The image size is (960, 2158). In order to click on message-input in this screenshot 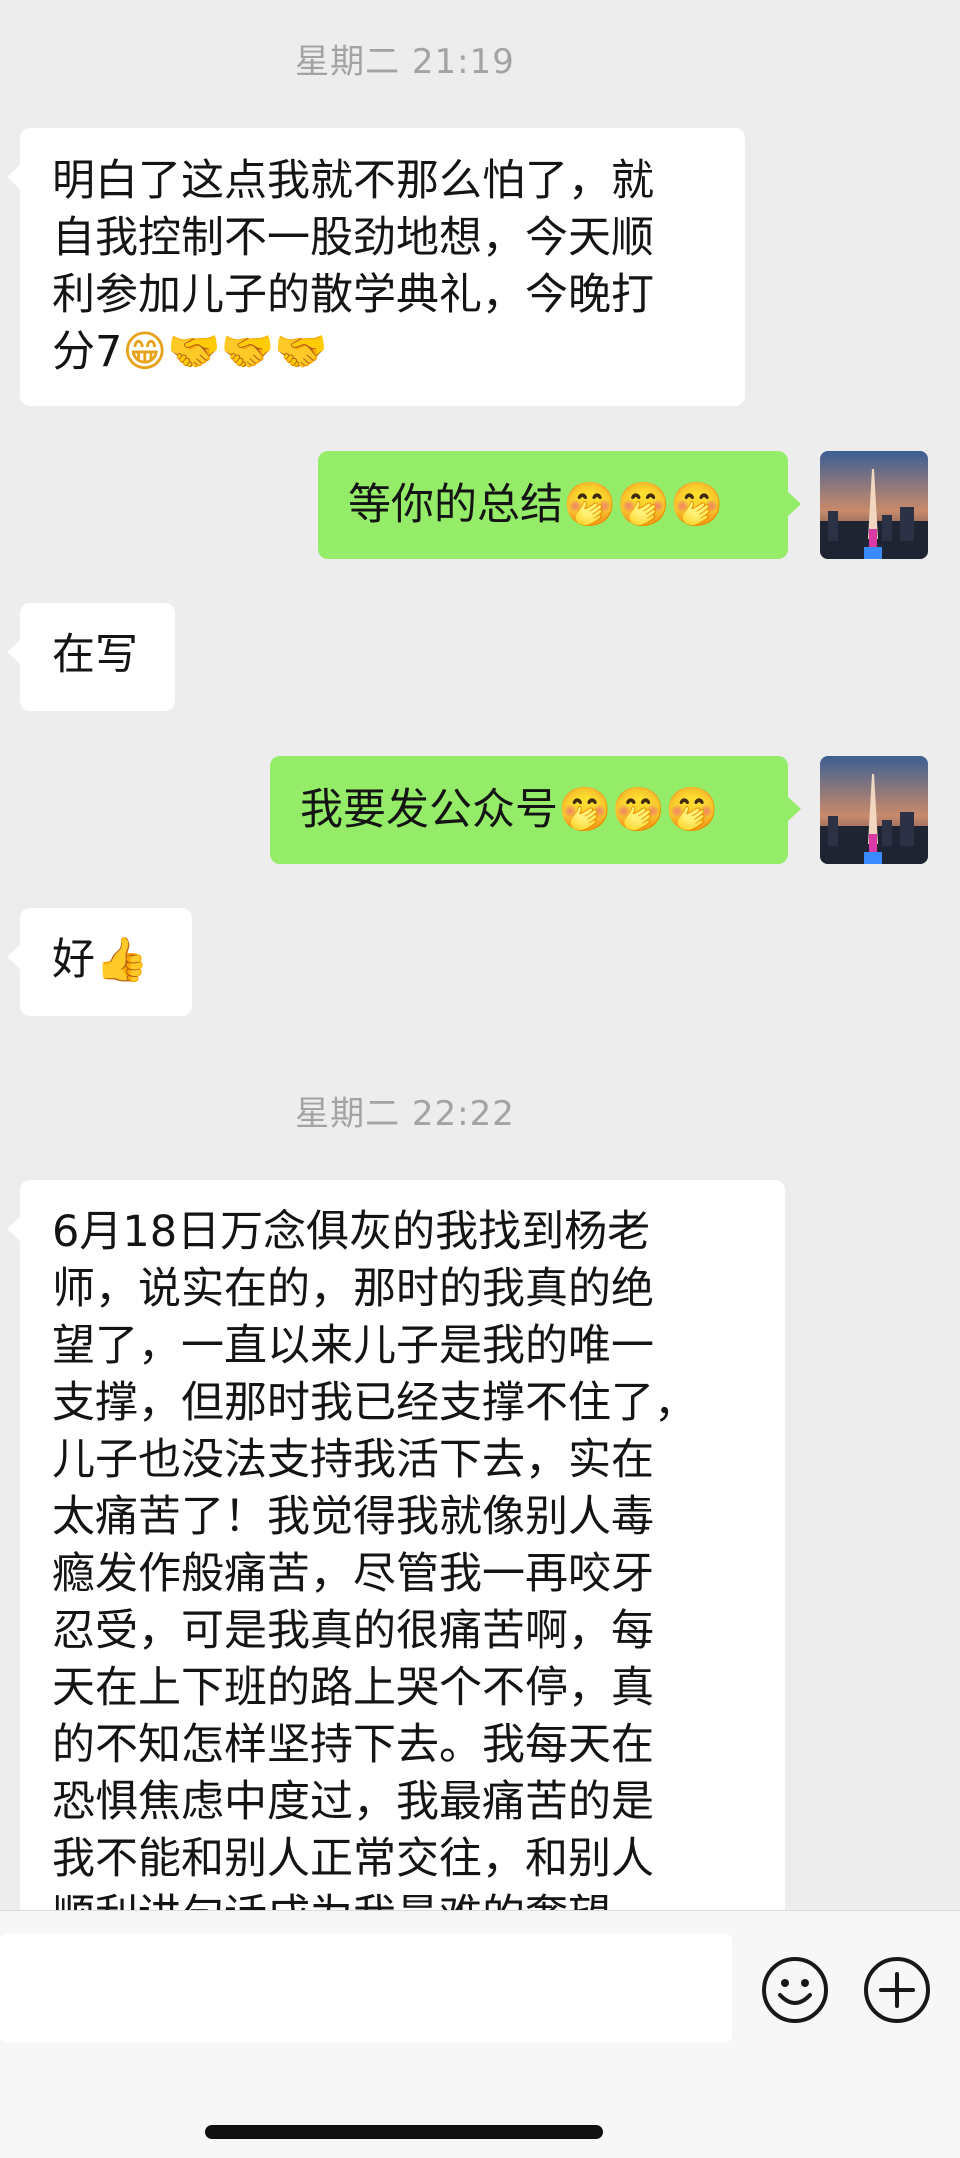, I will do `click(366, 1988)`.